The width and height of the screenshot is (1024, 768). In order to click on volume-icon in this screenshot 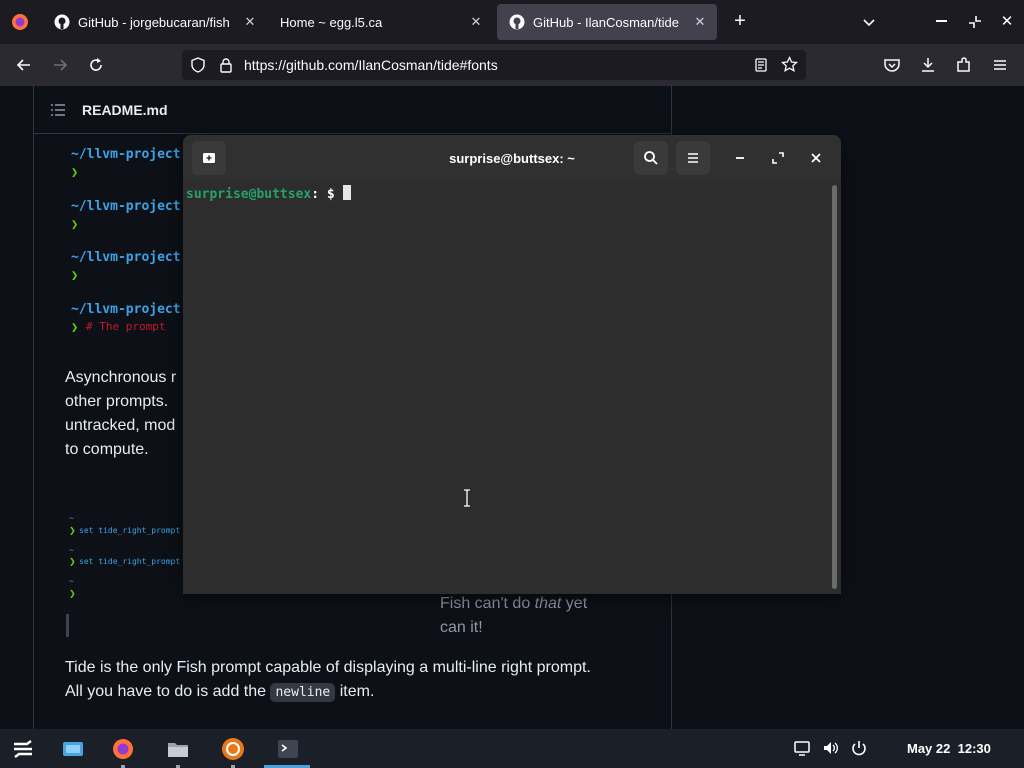, I will do `click(831, 748)`.